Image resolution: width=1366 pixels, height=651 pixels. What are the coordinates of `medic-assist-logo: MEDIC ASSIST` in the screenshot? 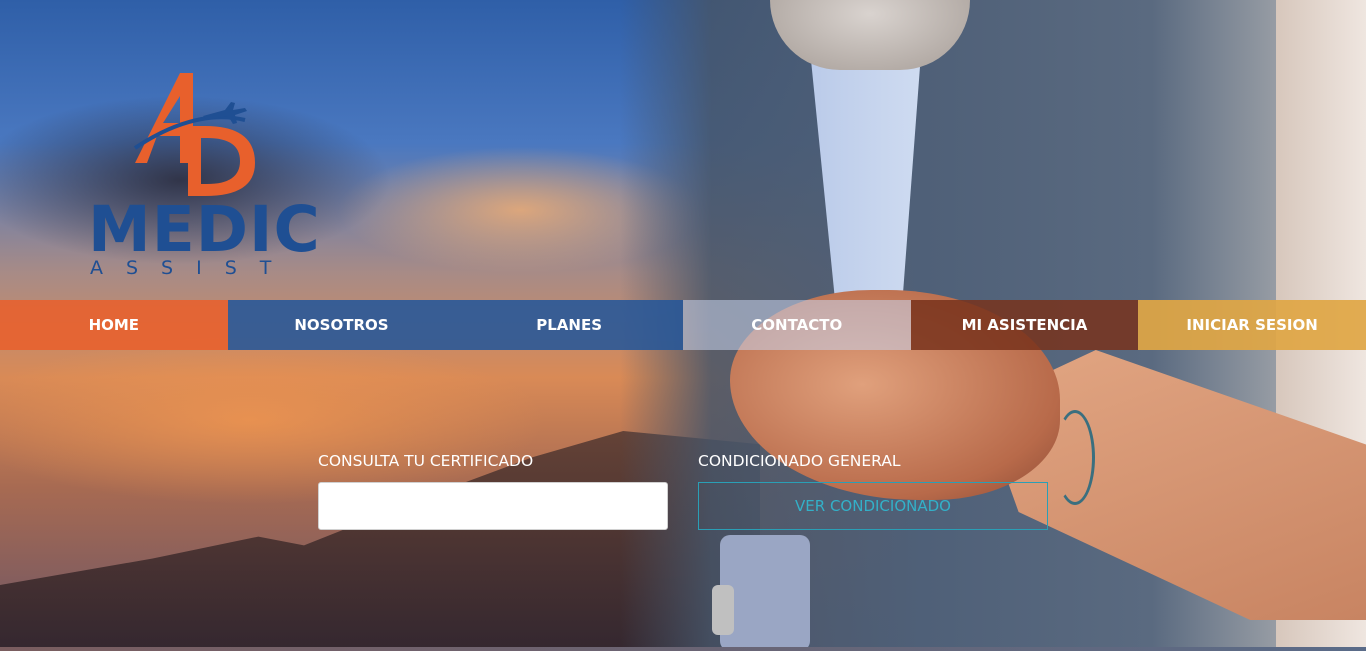 It's located at (202, 175).